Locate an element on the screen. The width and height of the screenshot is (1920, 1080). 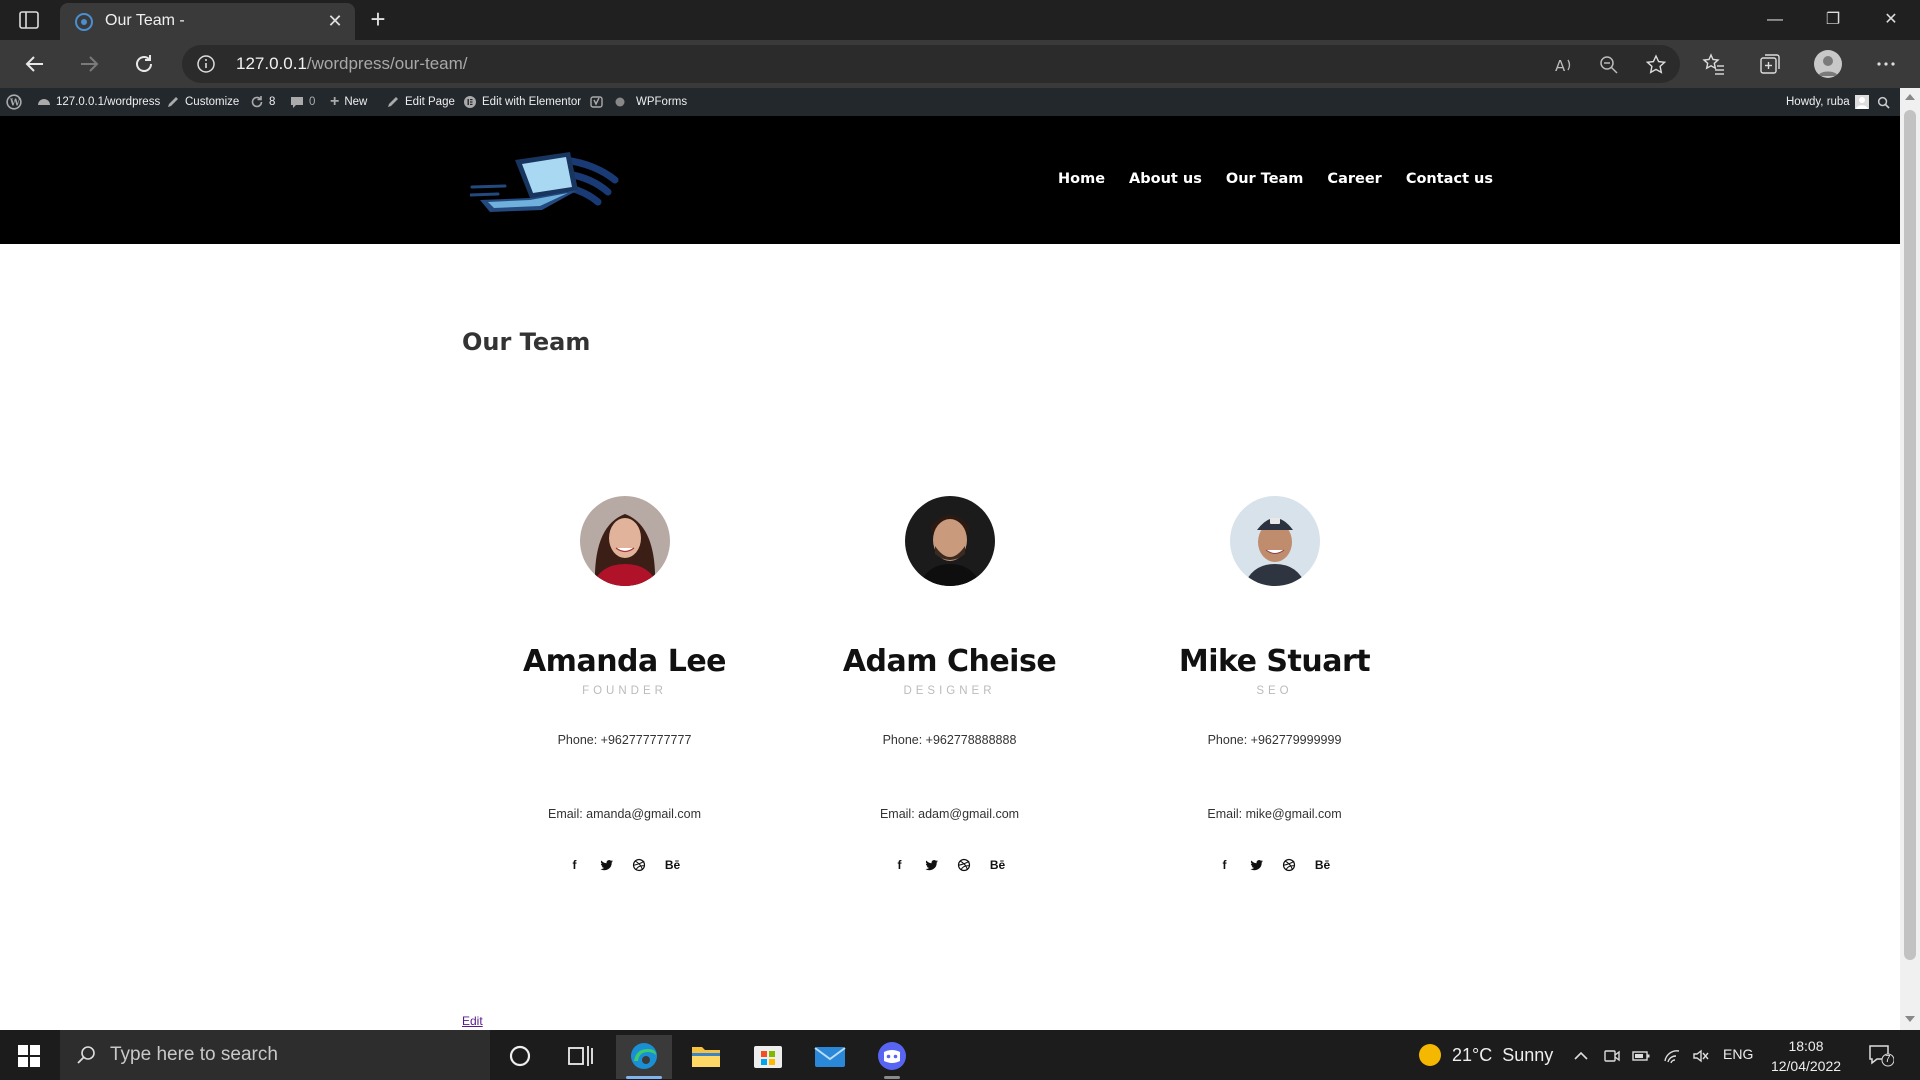
restore-button: ❐ is located at coordinates (1833, 20).